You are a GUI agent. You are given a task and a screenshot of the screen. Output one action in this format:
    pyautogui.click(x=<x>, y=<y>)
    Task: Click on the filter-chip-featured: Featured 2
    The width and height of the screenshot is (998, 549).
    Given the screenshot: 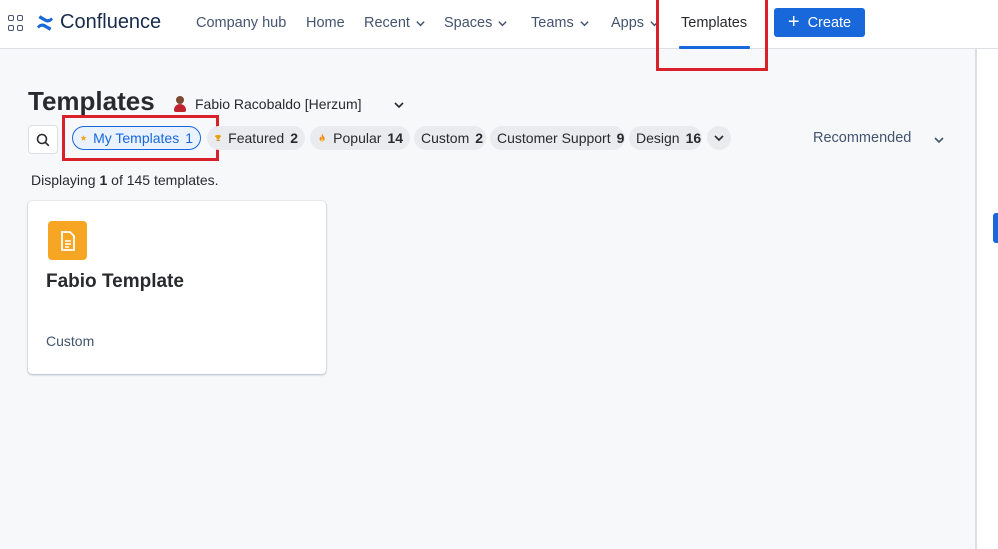 What is the action you would take?
    pyautogui.click(x=256, y=138)
    